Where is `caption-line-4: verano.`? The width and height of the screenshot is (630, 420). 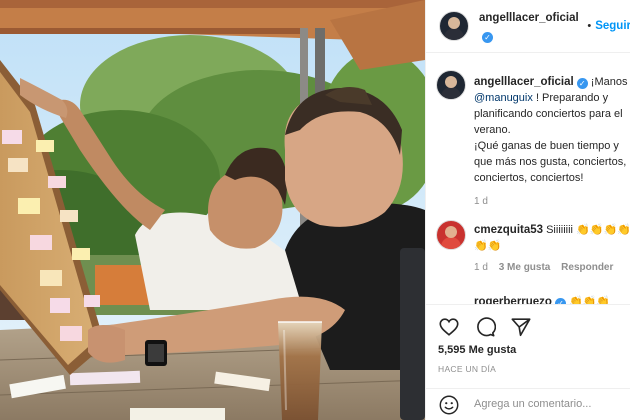
caption-line-4: verano. is located at coordinates (492, 130).